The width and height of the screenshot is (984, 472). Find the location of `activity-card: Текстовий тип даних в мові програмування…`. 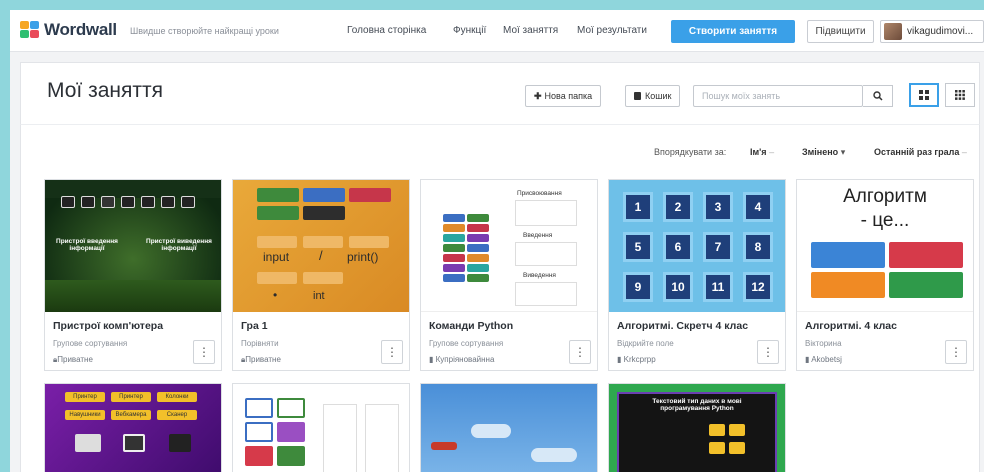

activity-card: Текстовий тип даних в мові програмування… is located at coordinates (697, 427).